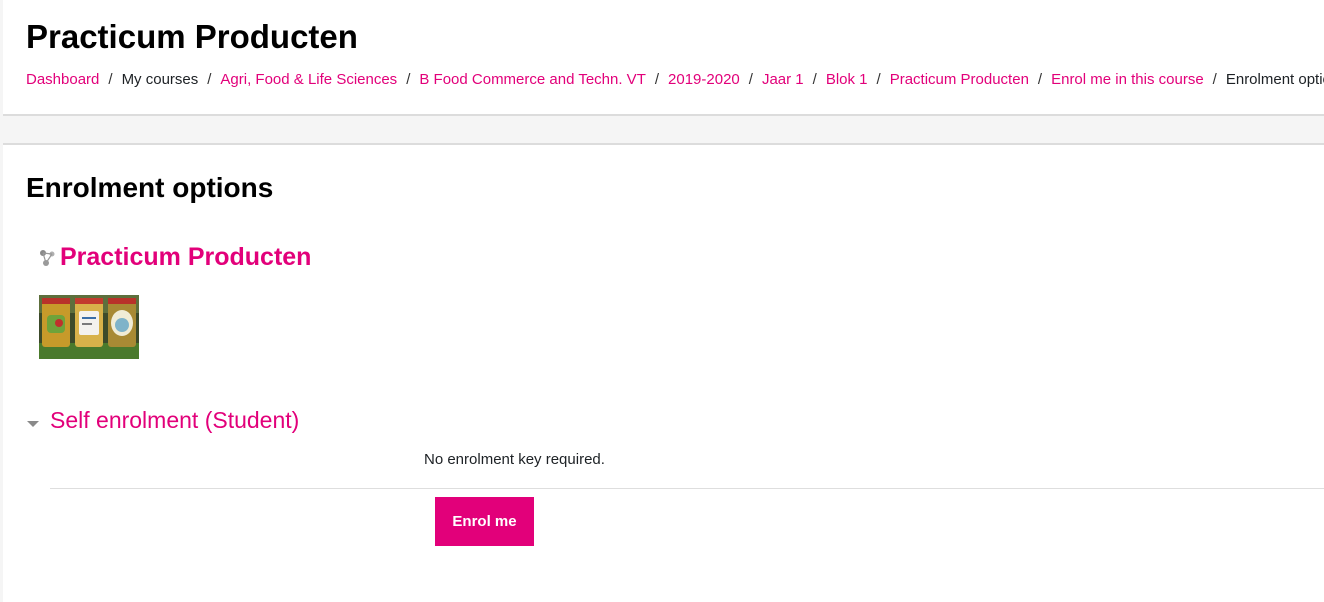 This screenshot has width=1324, height=602. What do you see at coordinates (160, 79) in the screenshot?
I see `breadcrumb-my-courses: My courses` at bounding box center [160, 79].